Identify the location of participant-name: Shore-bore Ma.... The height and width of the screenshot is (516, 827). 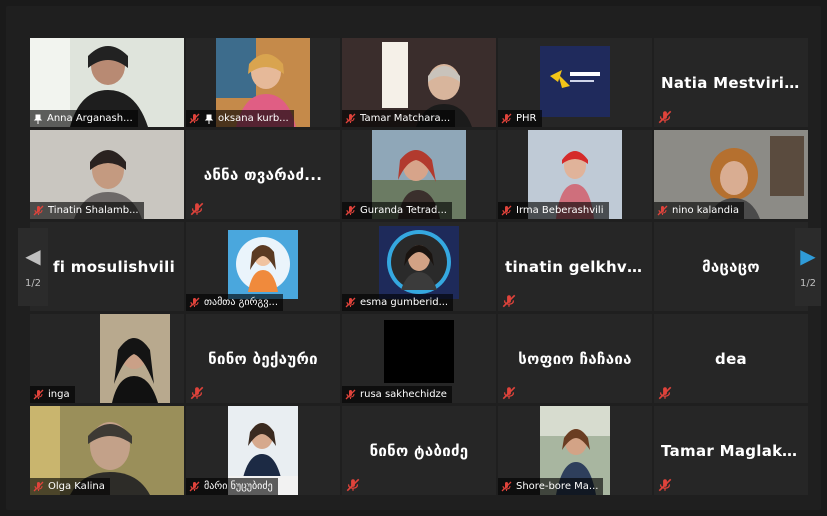
(557, 486).